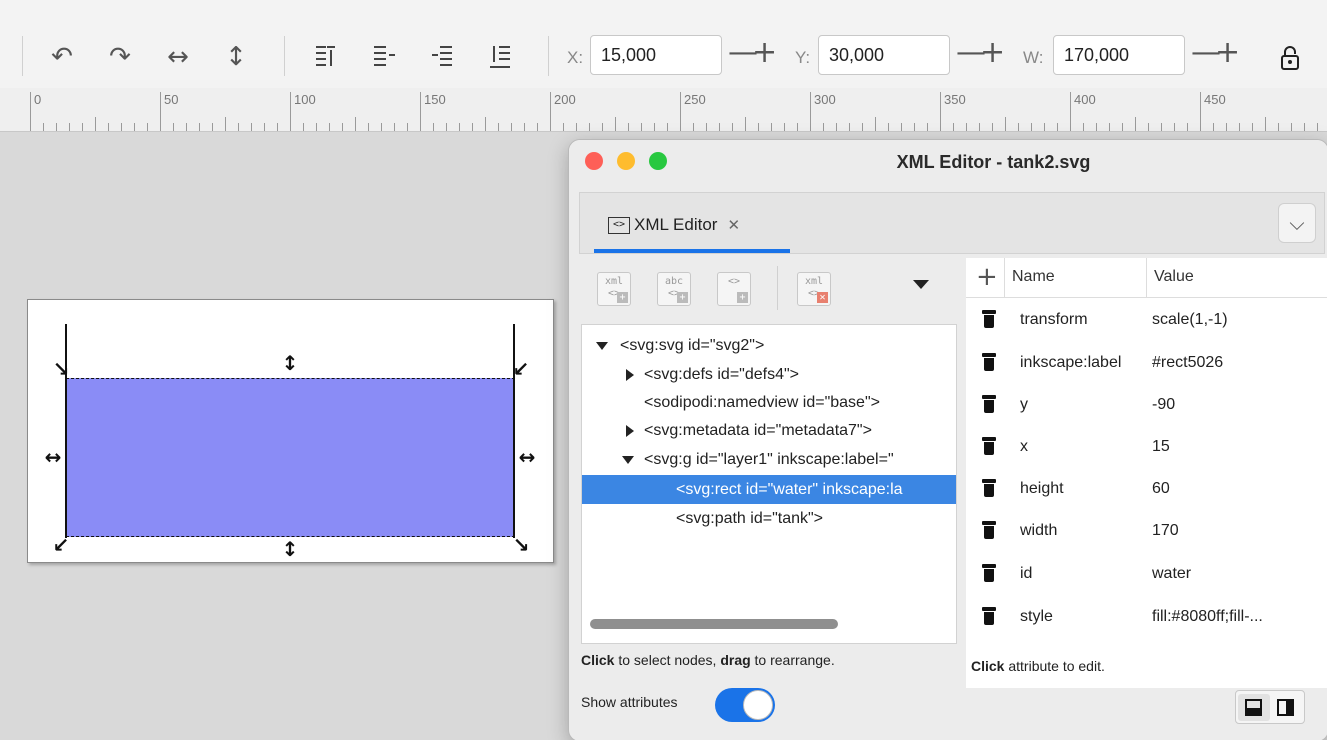 This screenshot has height=740, width=1327. Describe the element at coordinates (1146, 405) in the screenshot. I see `attribute-row: y -90` at that location.